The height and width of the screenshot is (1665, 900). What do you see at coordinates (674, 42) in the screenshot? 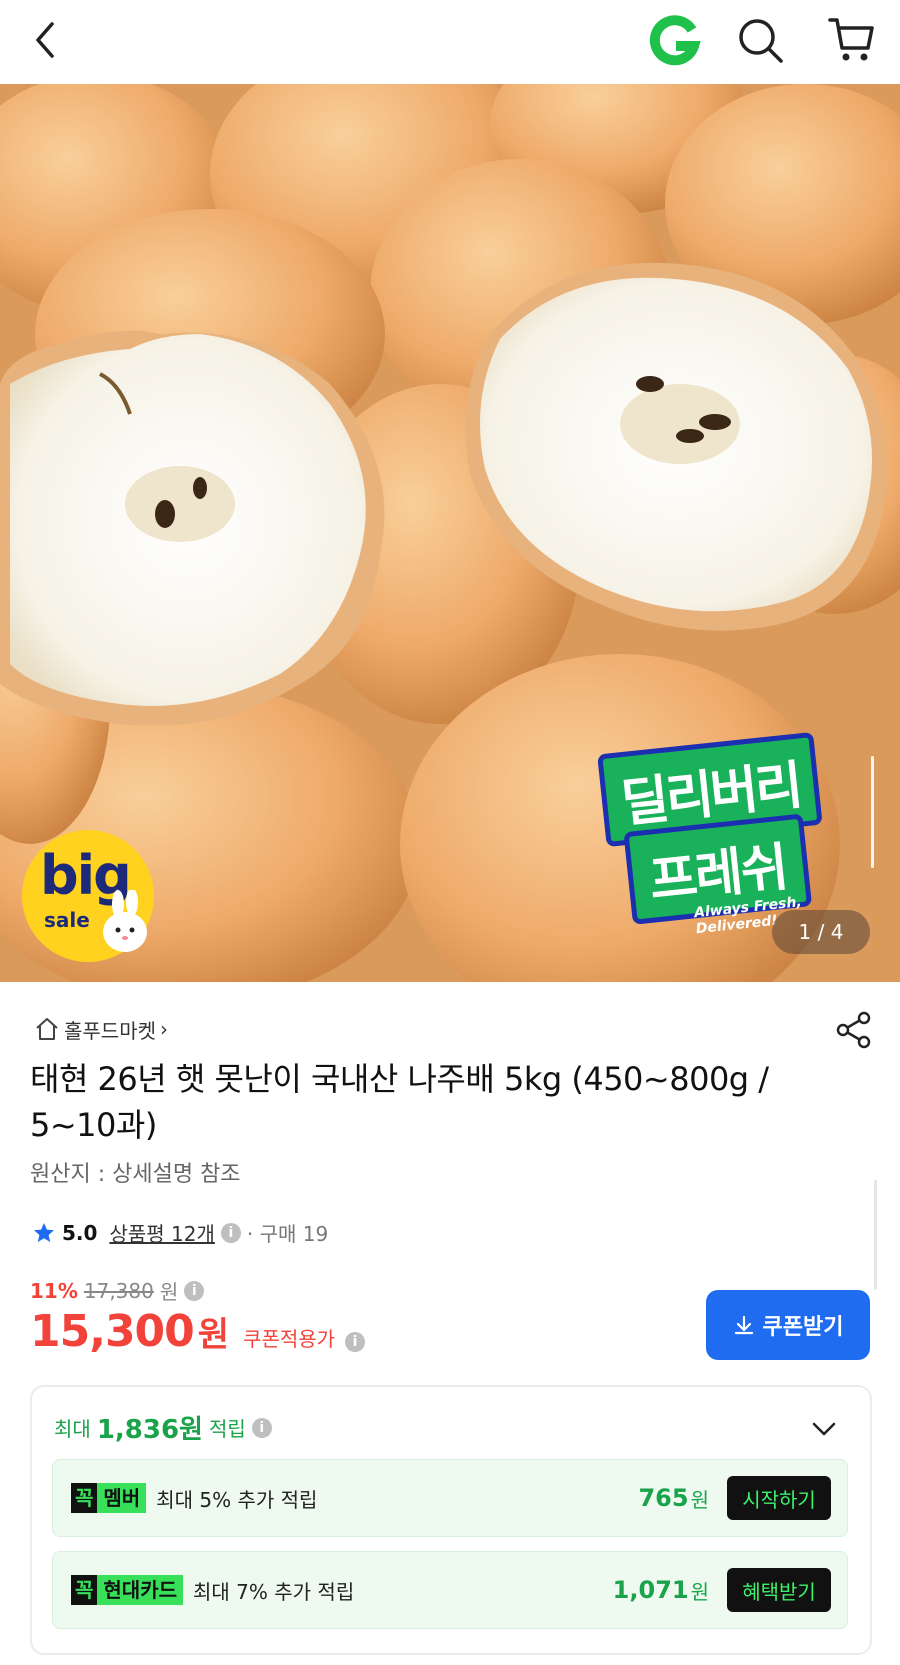
I see `g-logo-icon` at bounding box center [674, 42].